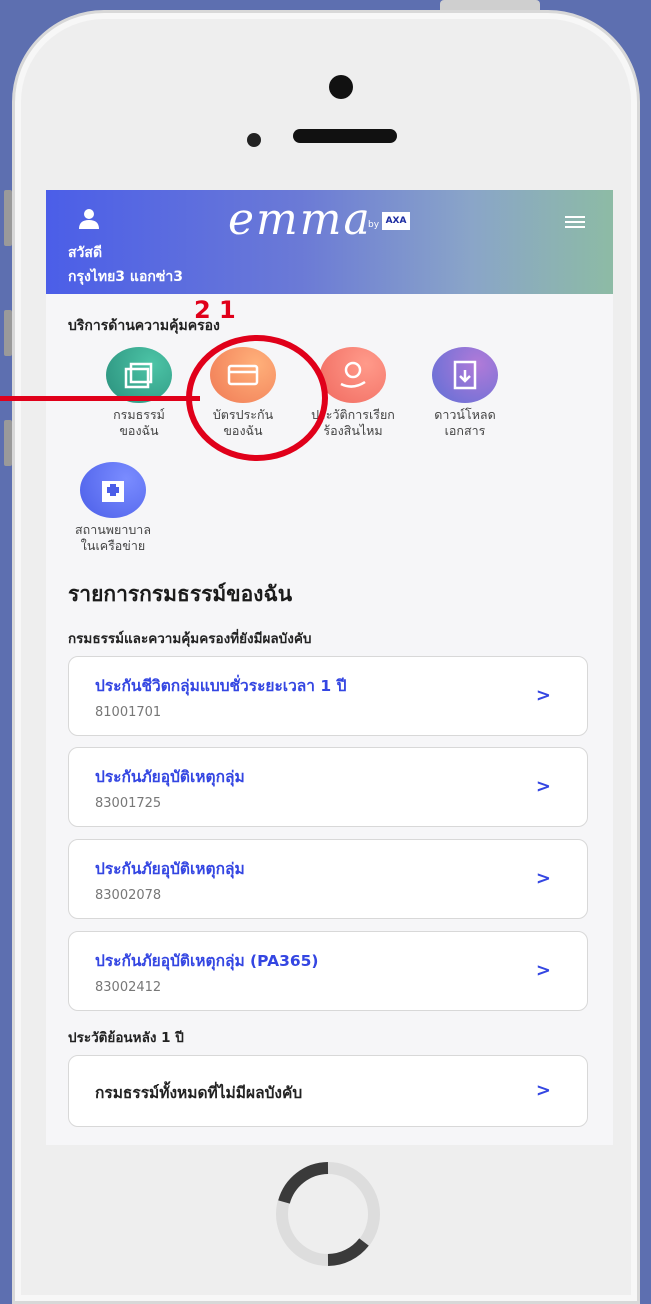 The image size is (651, 1304). Describe the element at coordinates (8, 443) in the screenshot. I see `phone-volume-down-button` at that location.